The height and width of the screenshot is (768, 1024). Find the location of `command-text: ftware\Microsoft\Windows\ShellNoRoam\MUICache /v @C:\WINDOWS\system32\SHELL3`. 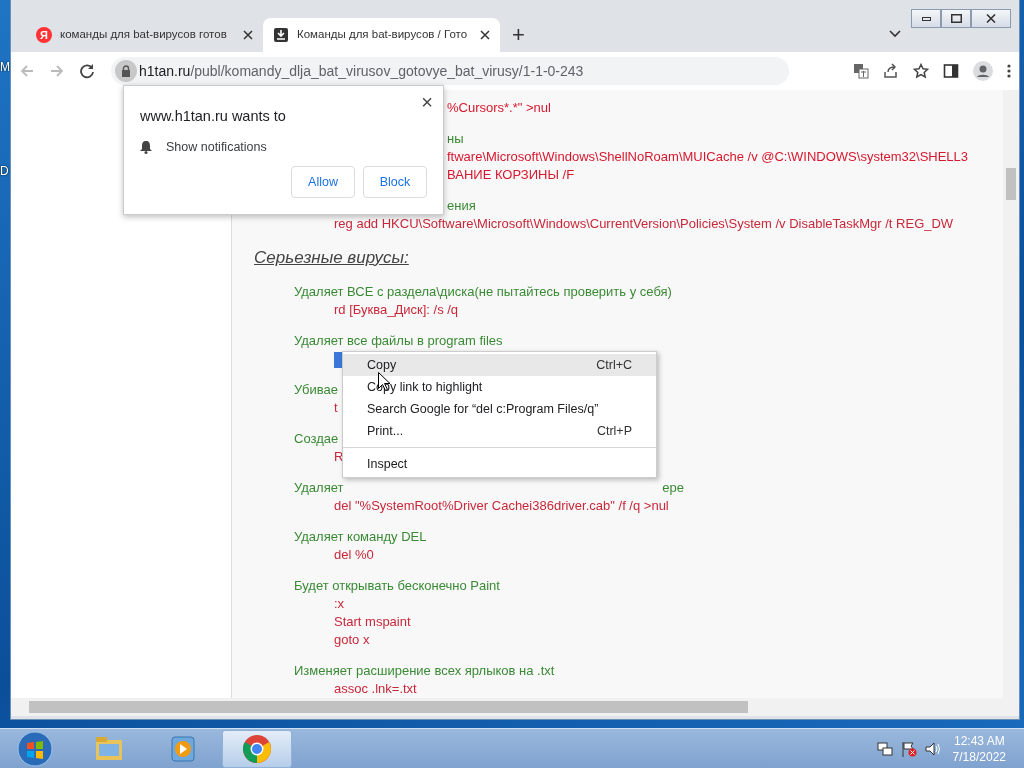

command-text: ftware\Microsoft\Windows\ShellNoRoam\MUICache /v @C:\WINDOWS\system32\SHELL3 is located at coordinates (708, 156).